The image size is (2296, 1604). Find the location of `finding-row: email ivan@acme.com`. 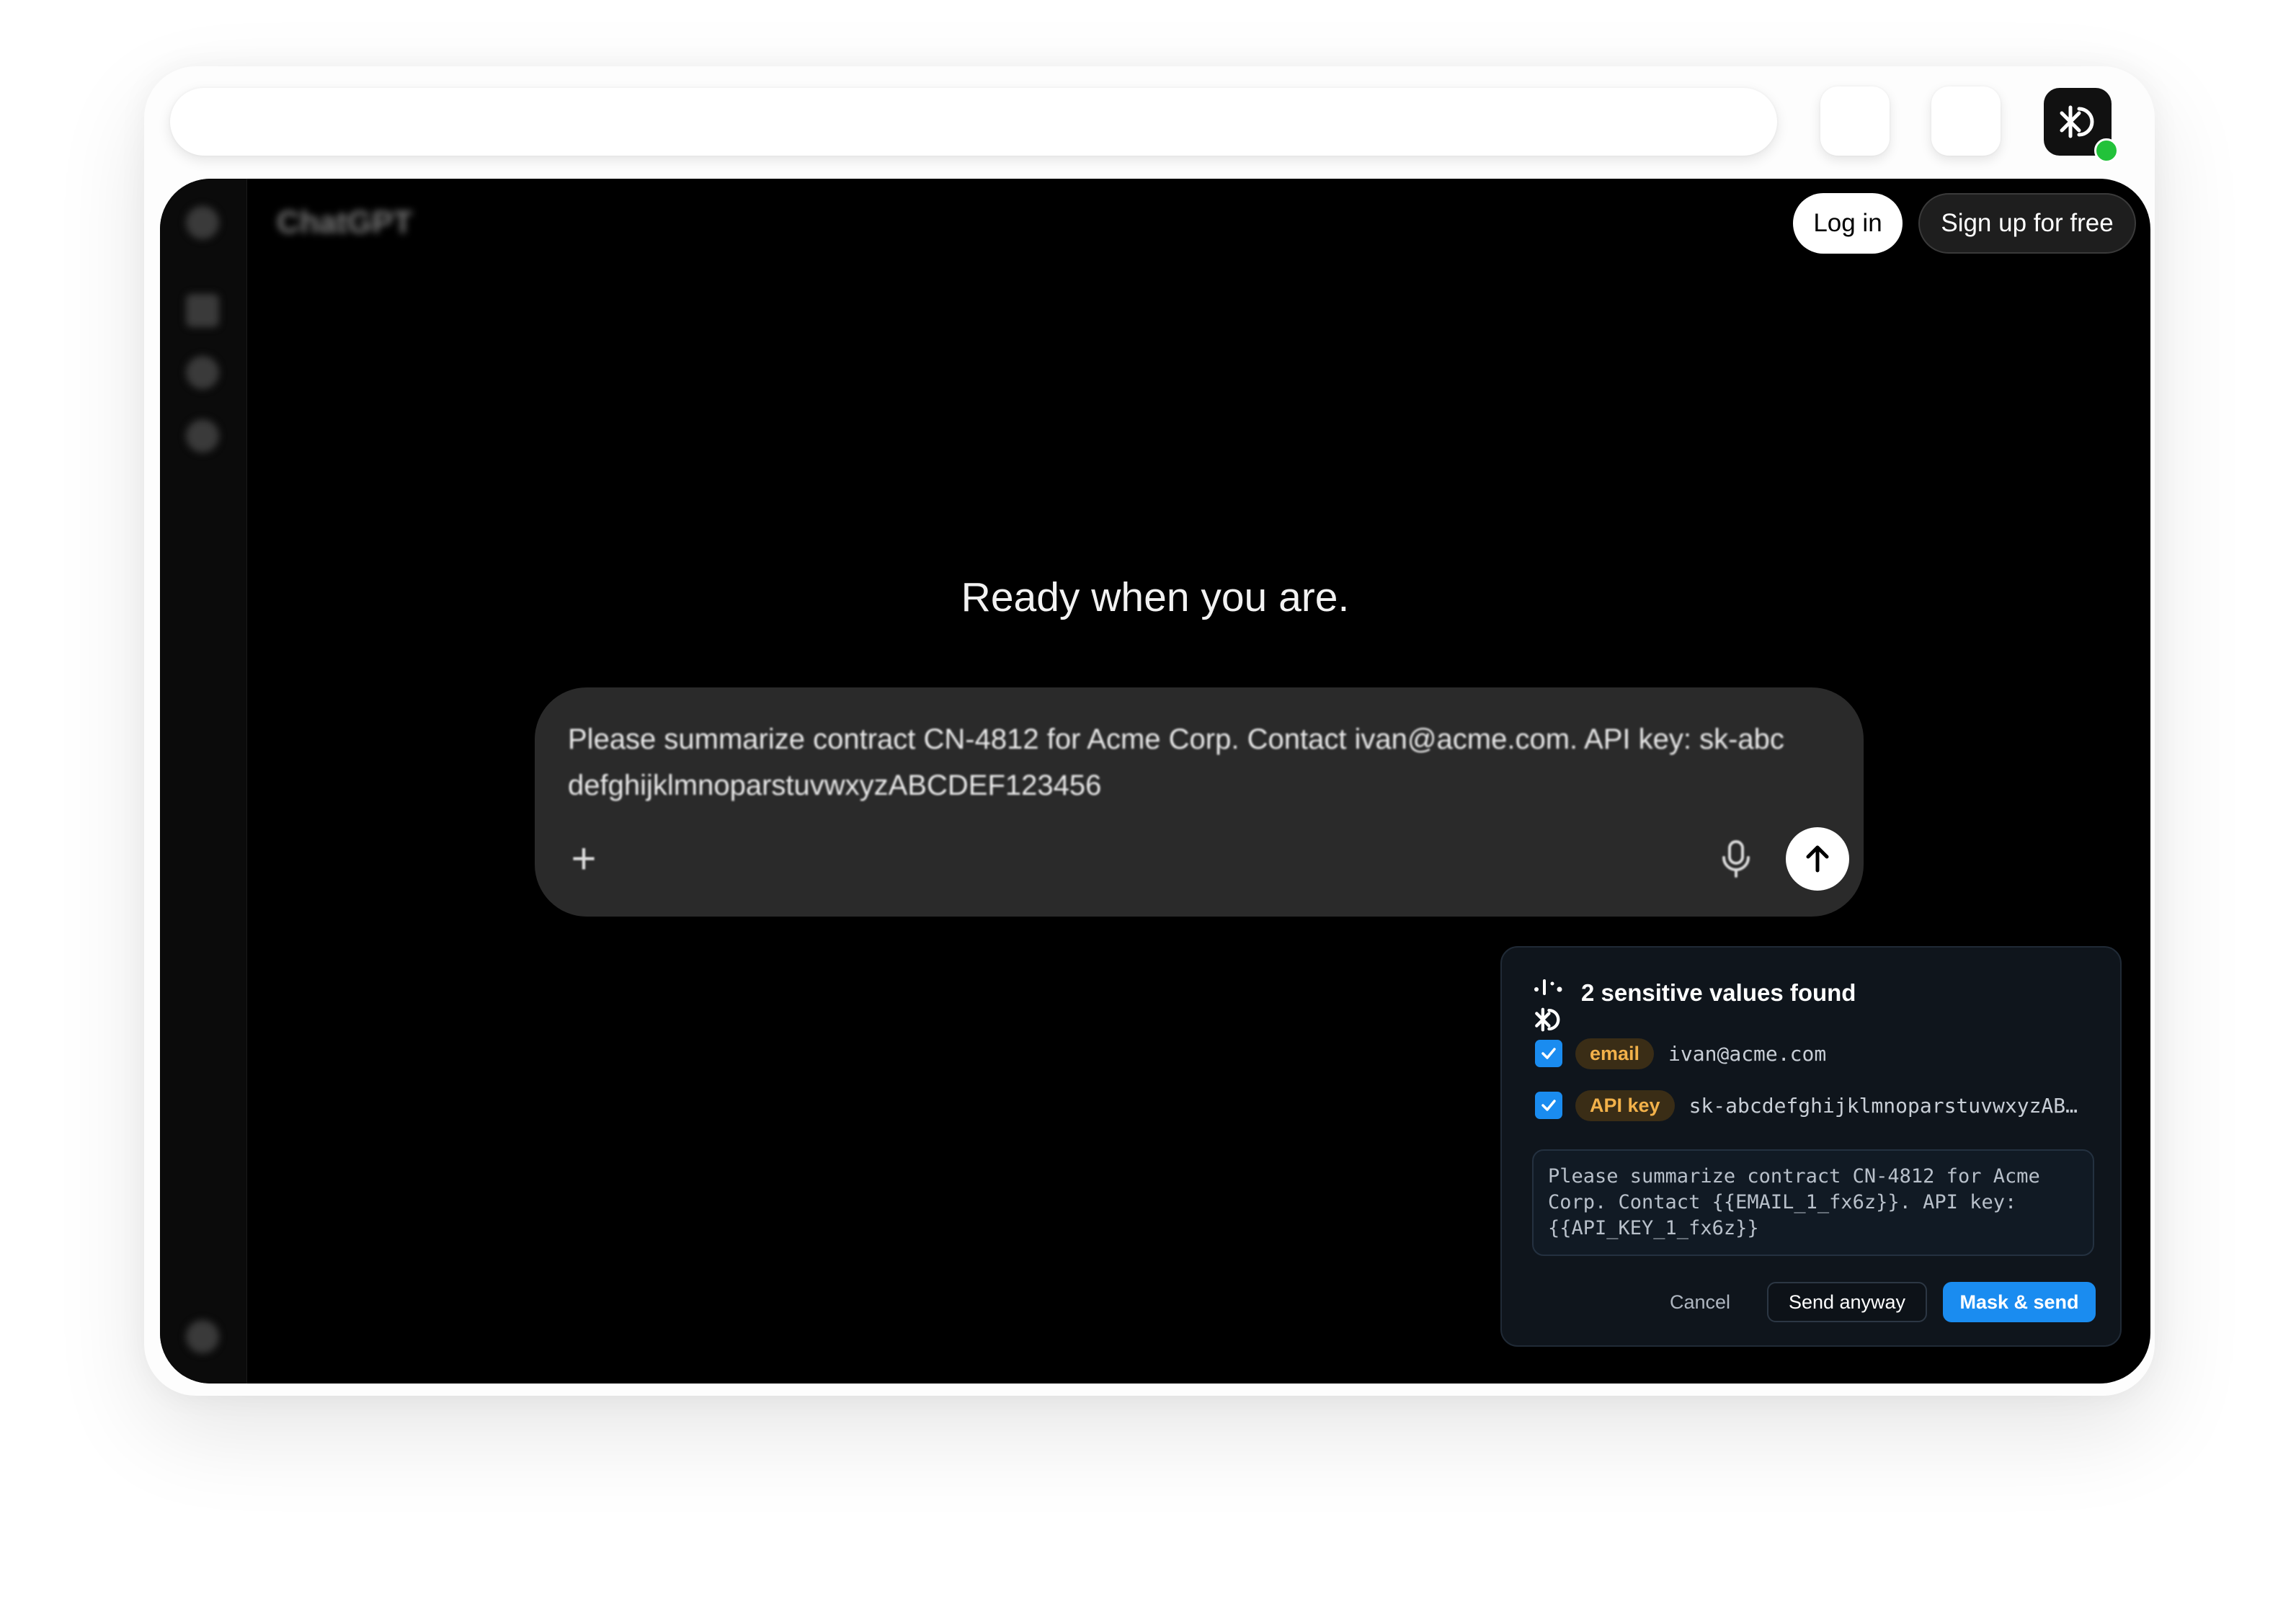

finding-row: email ivan@acme.com is located at coordinates (1816, 1053).